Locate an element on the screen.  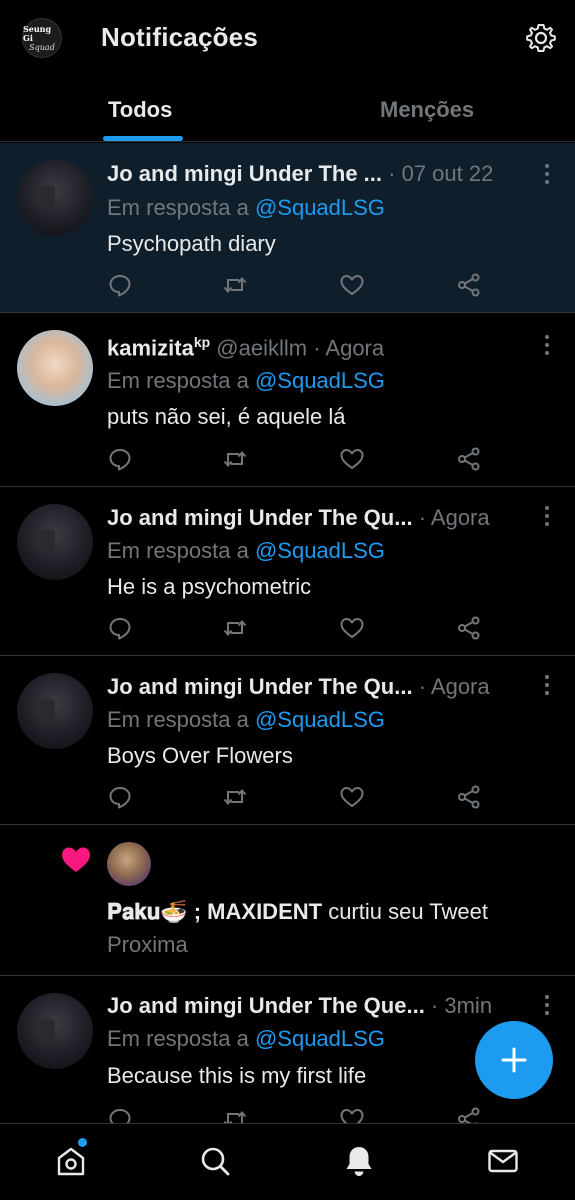
tab-todos: Todos is located at coordinates (140, 110).